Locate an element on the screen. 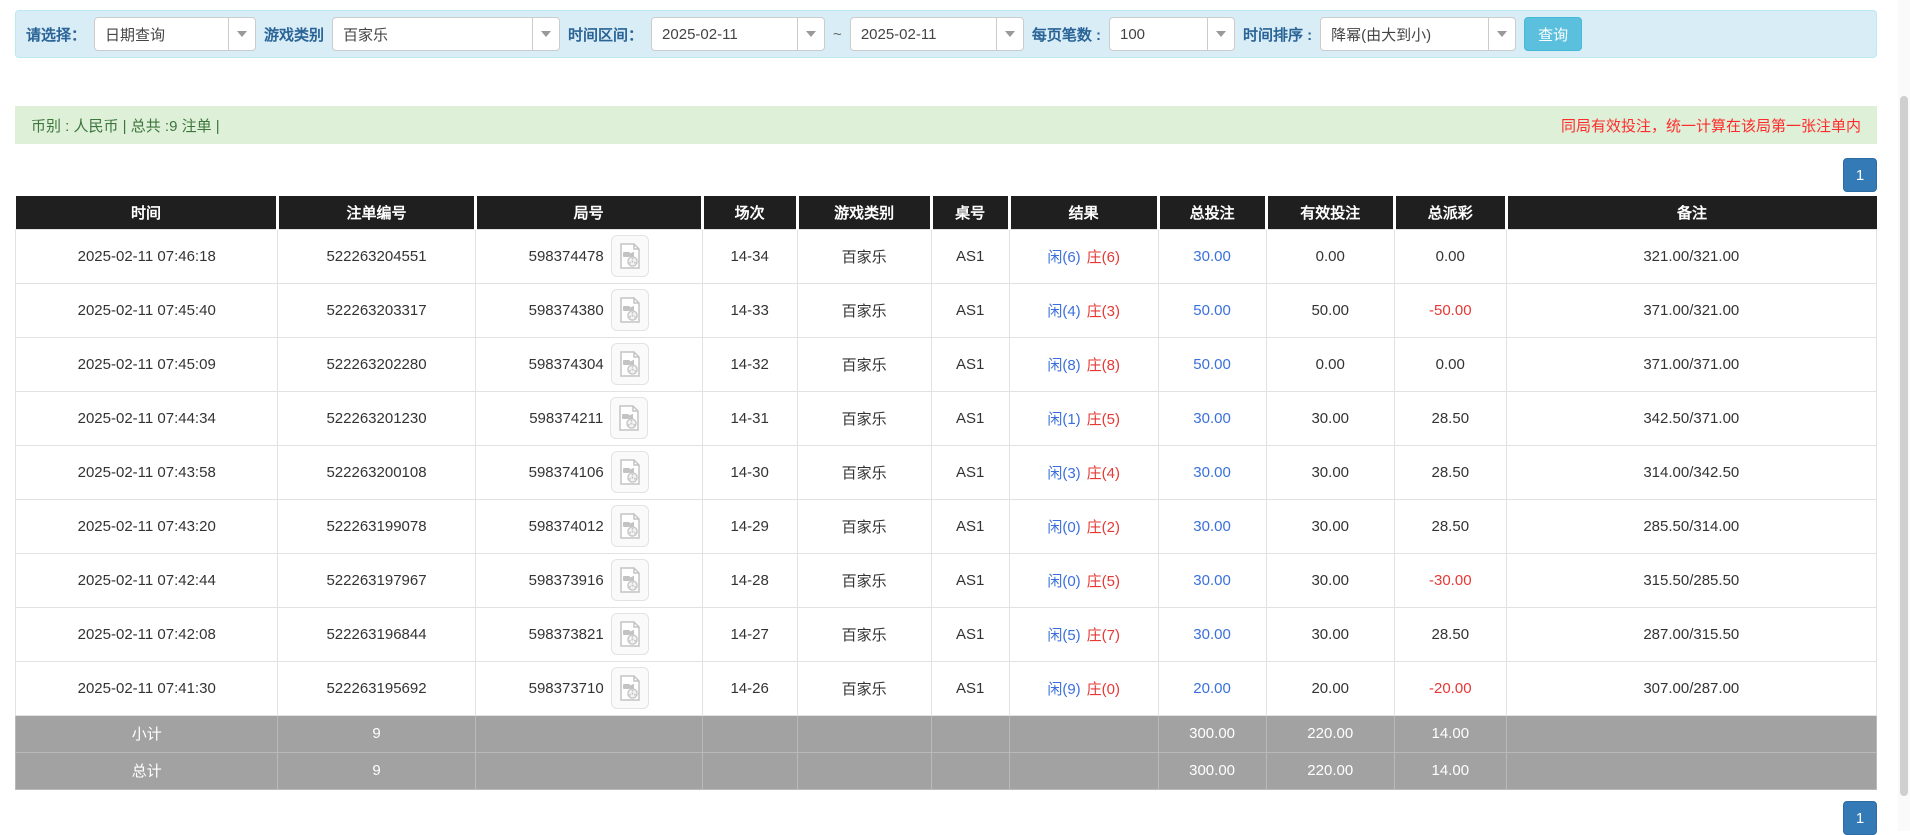 This screenshot has height=835, width=1910. query-type-select: 日期查询 is located at coordinates (175, 34).